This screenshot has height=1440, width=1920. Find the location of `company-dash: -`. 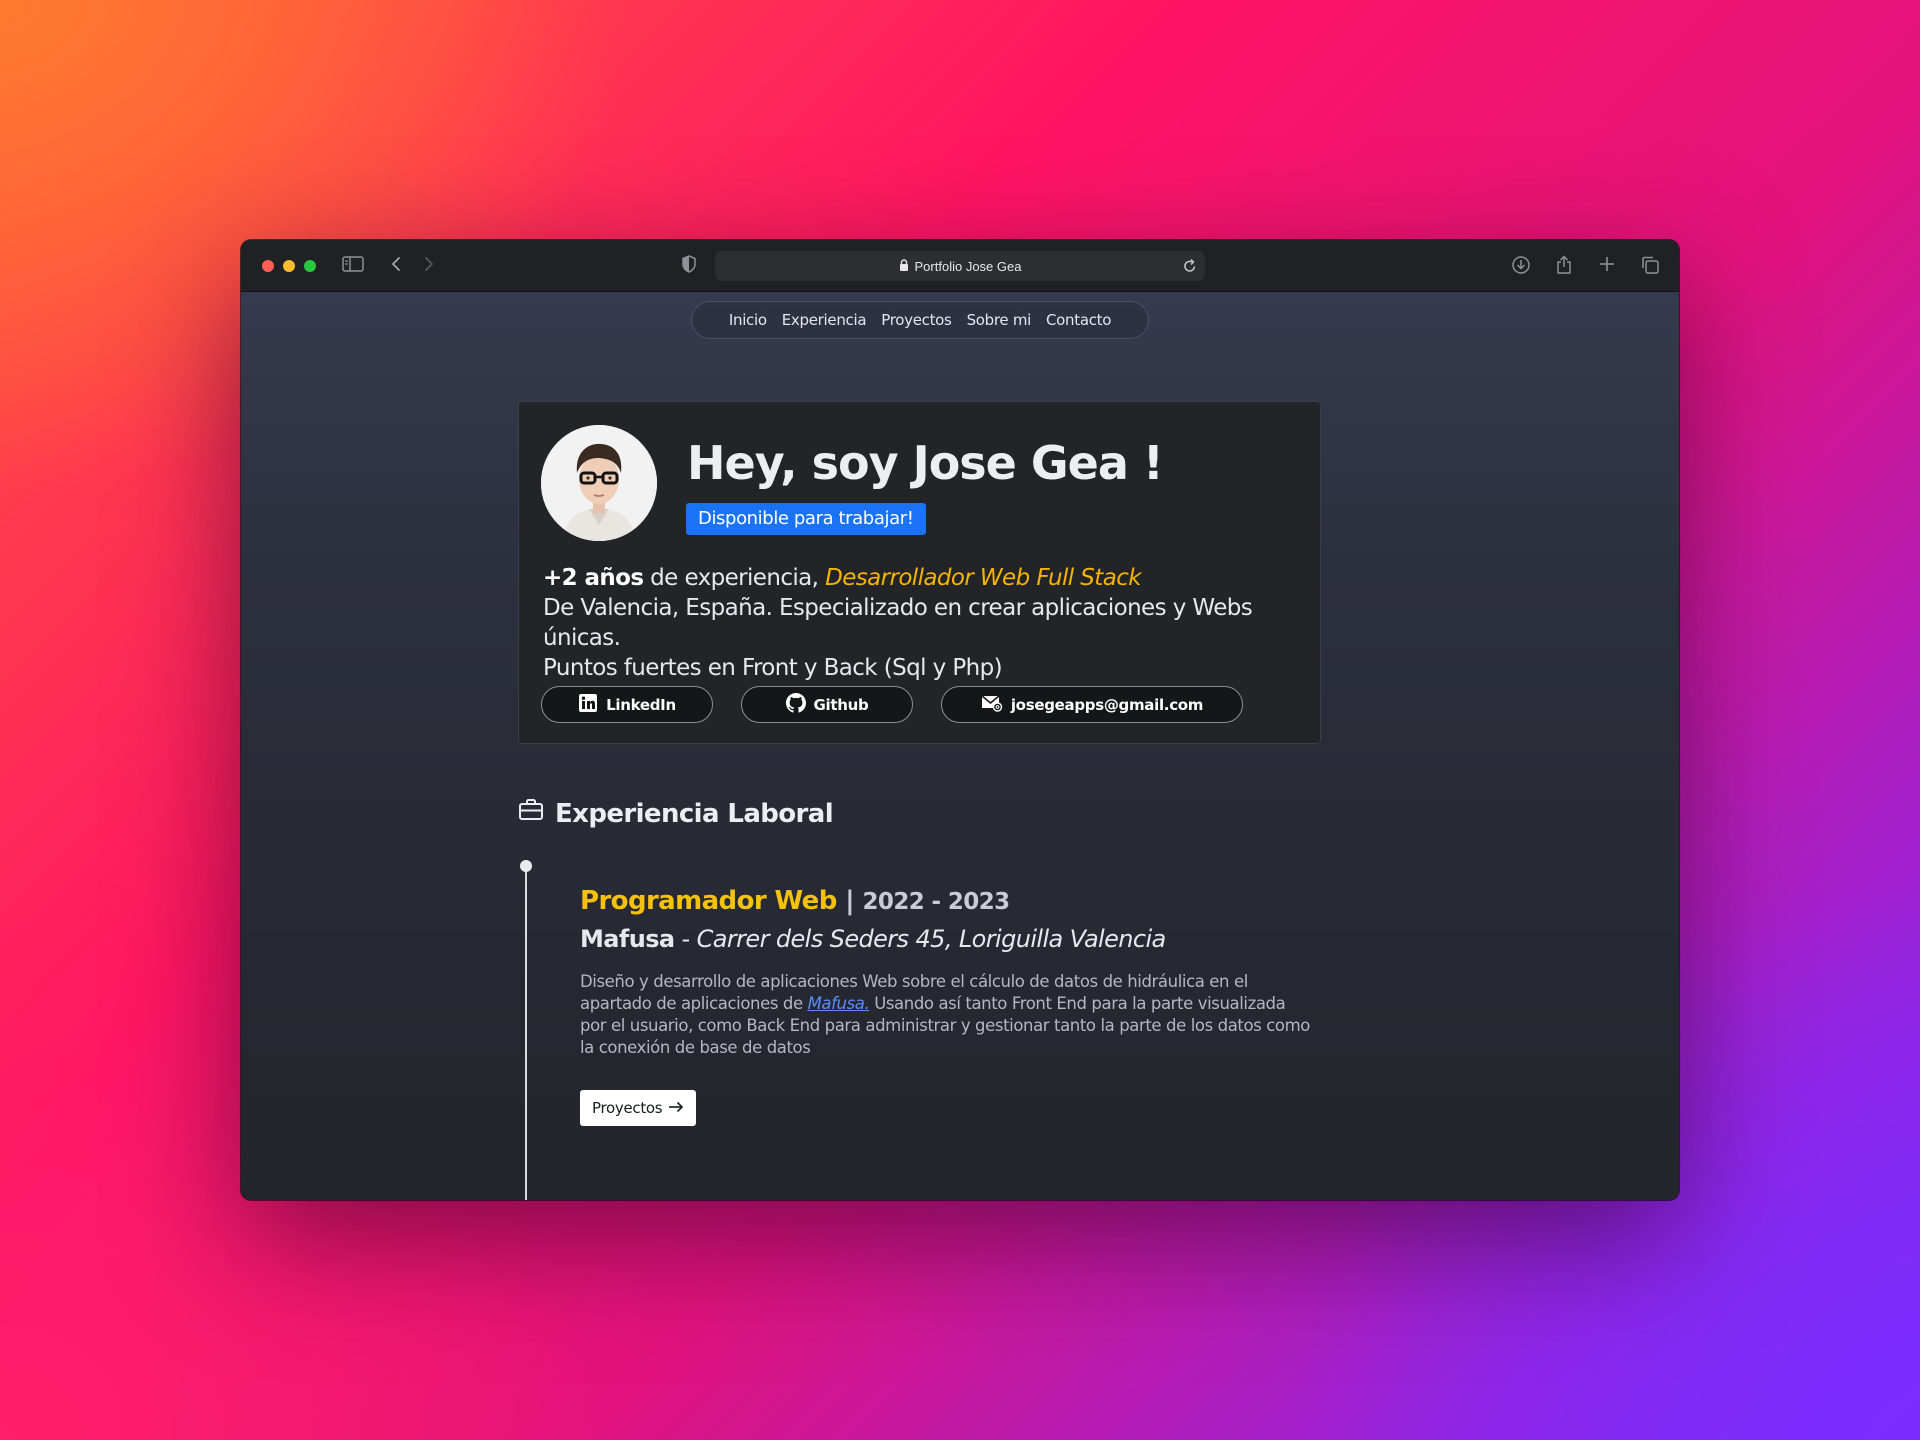

company-dash: - is located at coordinates (685, 939).